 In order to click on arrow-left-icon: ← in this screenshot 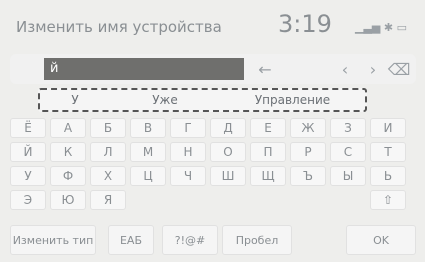, I will do `click(265, 69)`.